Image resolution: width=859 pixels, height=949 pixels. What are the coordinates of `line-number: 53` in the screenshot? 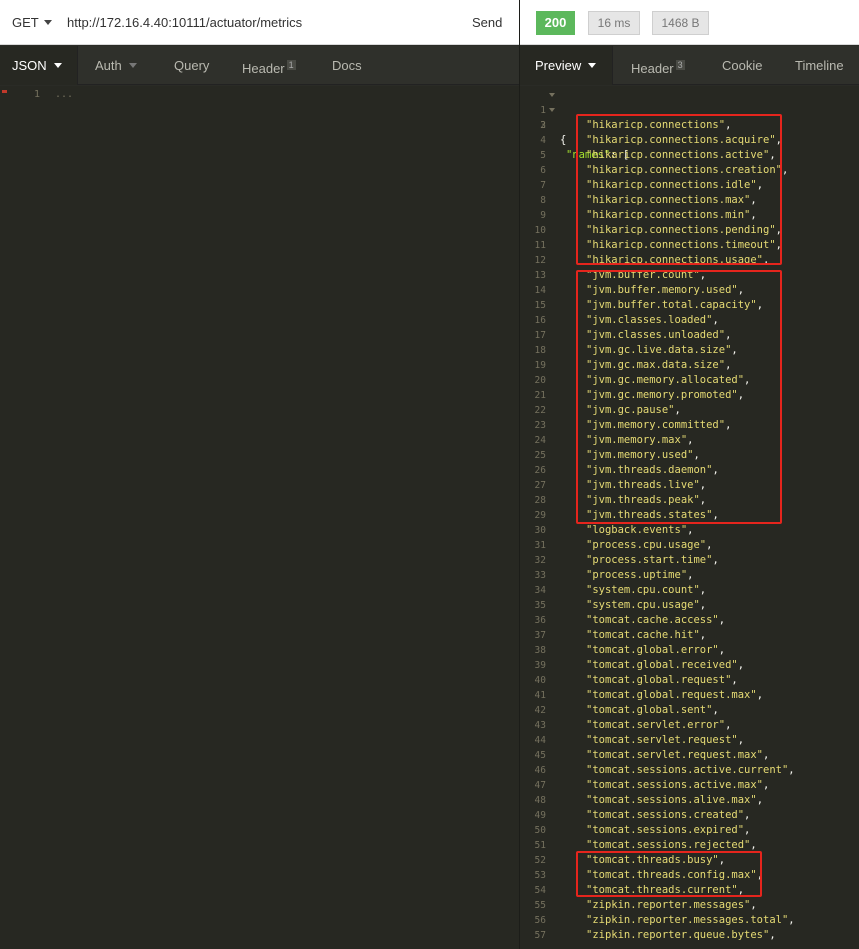 It's located at (540, 875).